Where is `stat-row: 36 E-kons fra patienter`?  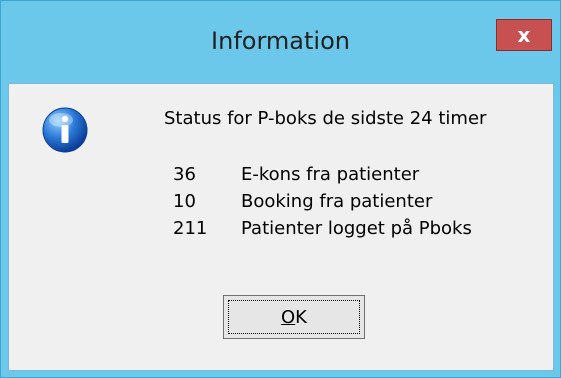
stat-row: 36 E-kons fra patienter is located at coordinates (296, 174).